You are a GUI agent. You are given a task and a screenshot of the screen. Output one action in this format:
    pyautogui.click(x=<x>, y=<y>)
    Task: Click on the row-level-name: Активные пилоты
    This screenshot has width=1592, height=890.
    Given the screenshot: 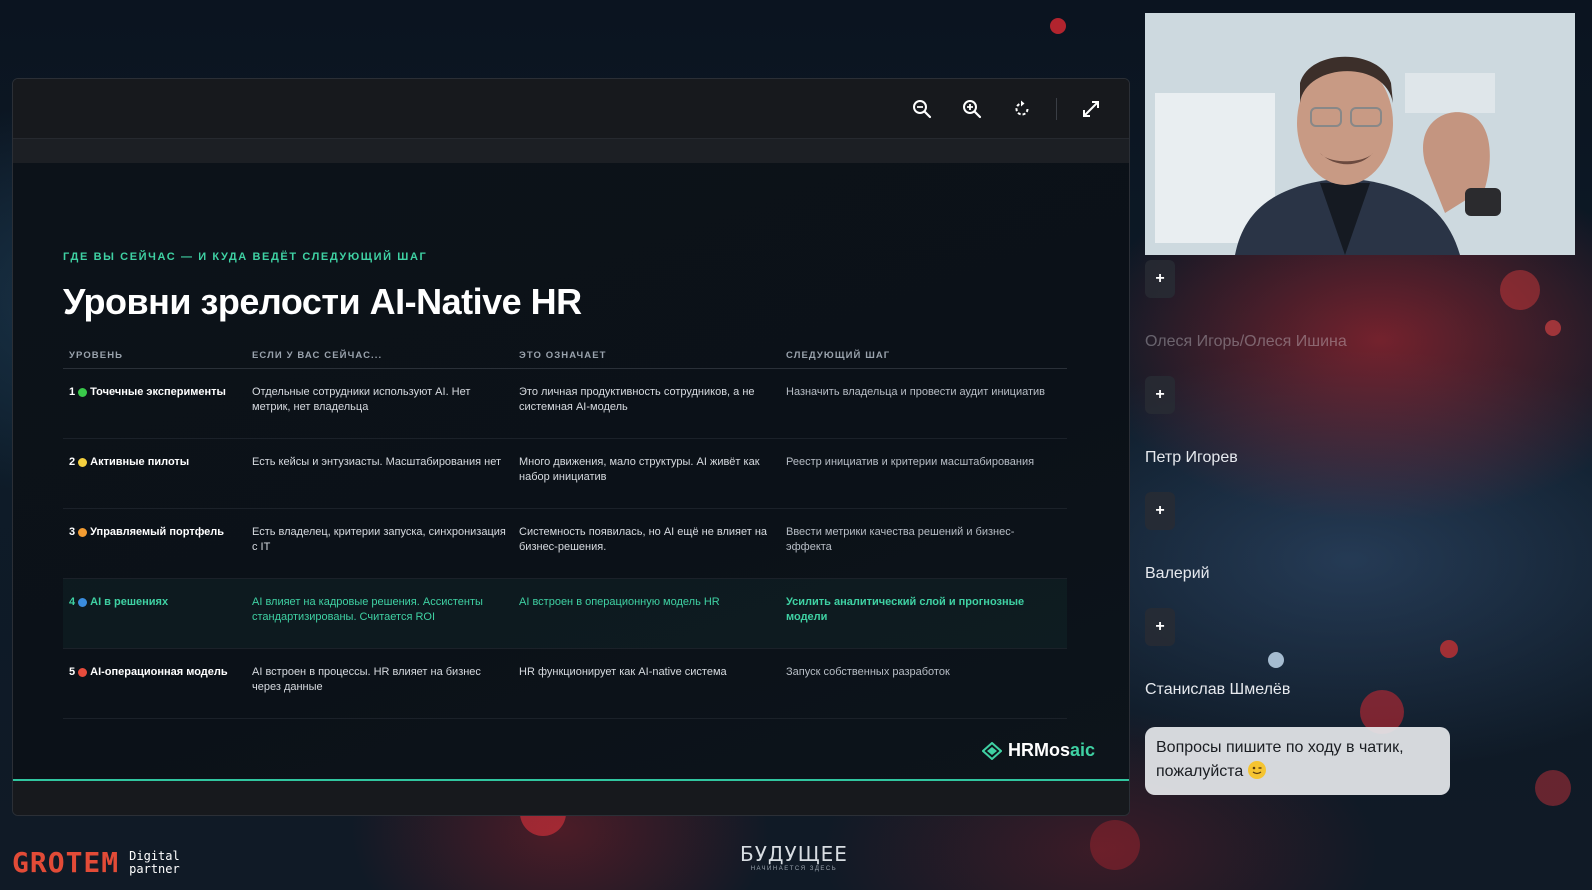 What is the action you would take?
    pyautogui.click(x=140, y=462)
    